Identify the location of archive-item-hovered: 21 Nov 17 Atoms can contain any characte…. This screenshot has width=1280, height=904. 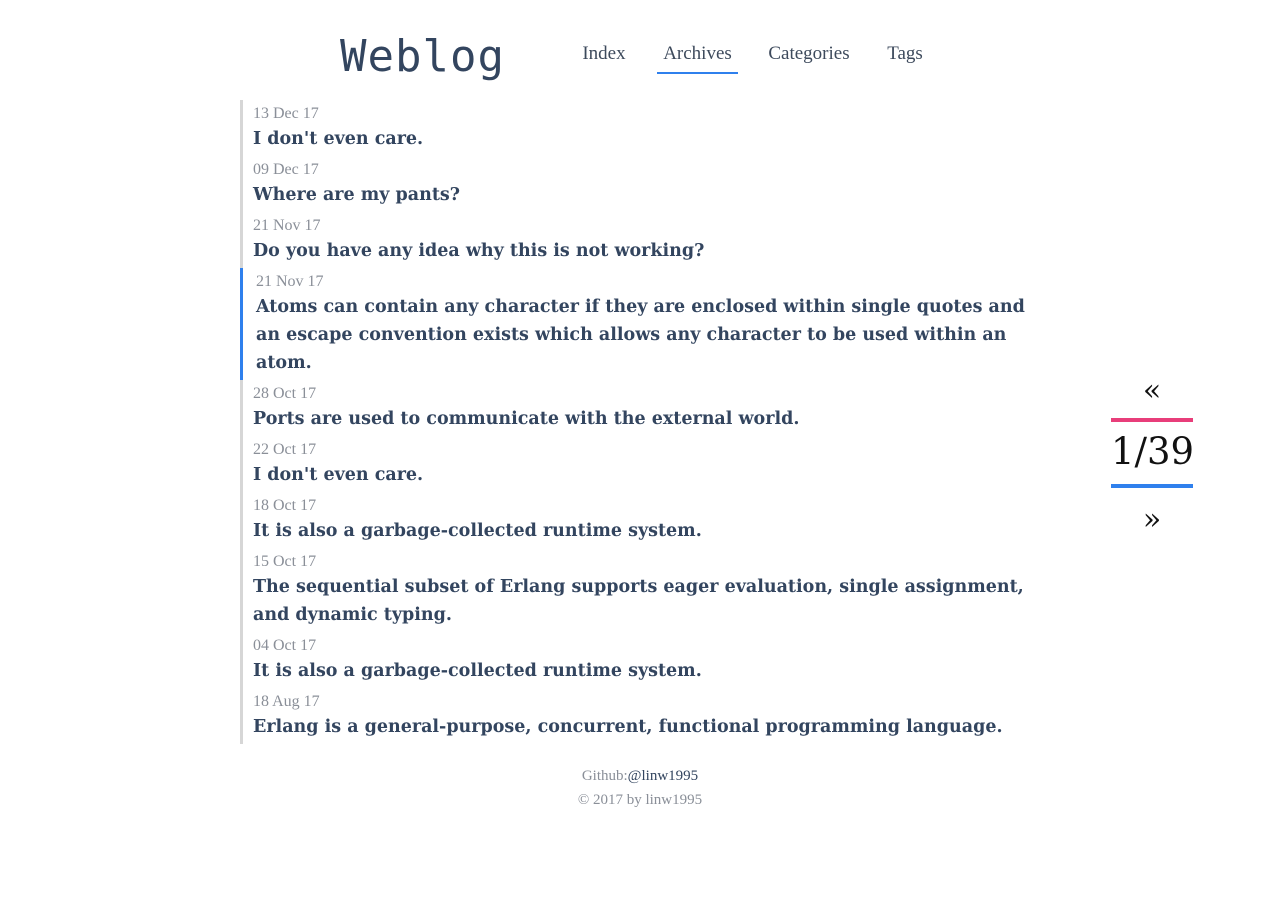
(641, 324).